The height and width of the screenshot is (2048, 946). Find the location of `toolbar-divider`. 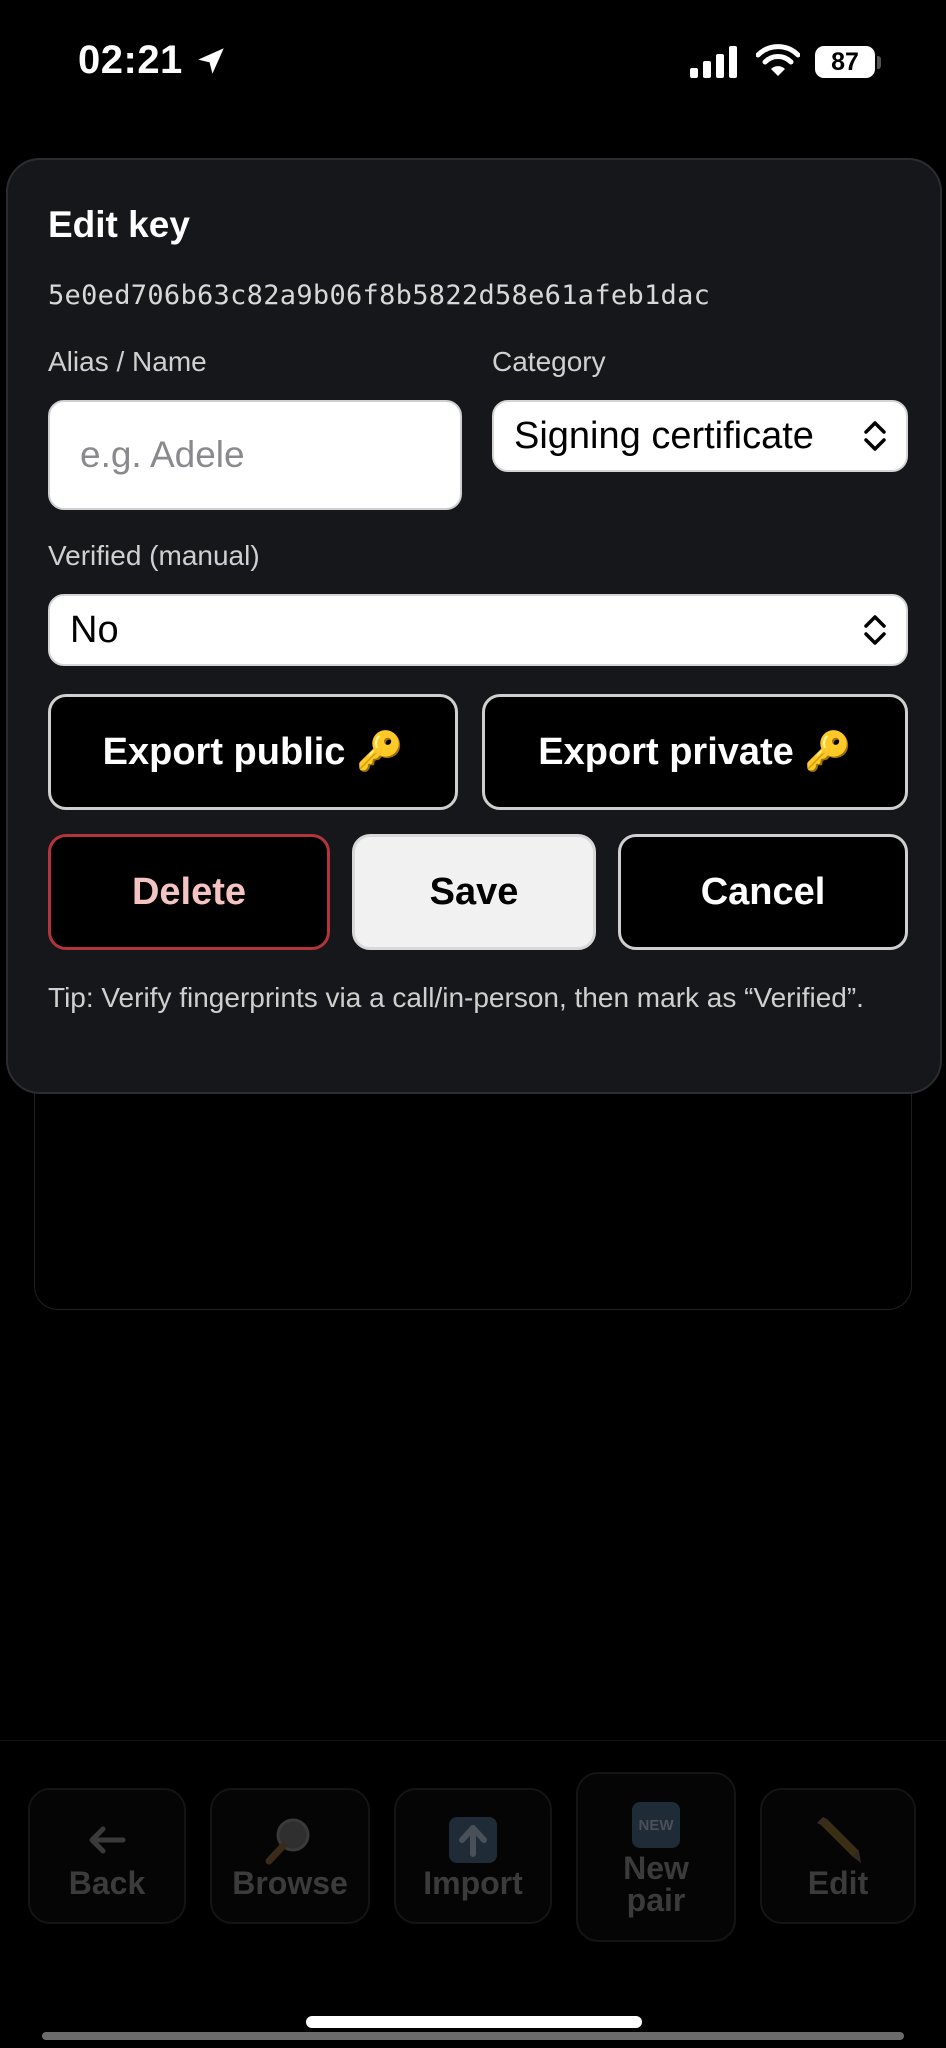

toolbar-divider is located at coordinates (473, 1740).